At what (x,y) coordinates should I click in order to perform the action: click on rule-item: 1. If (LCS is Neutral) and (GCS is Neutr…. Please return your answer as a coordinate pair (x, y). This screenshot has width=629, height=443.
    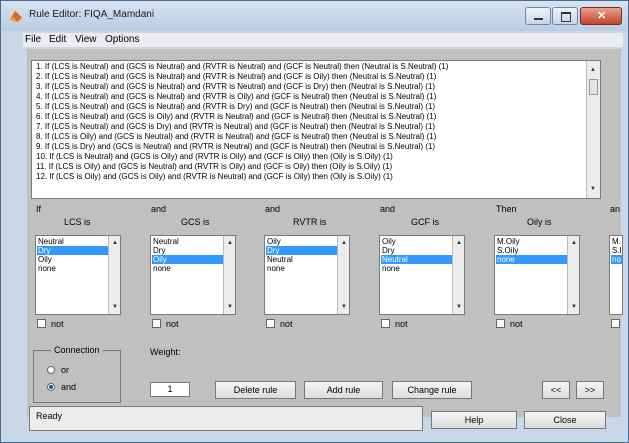
    Looking at the image, I should click on (242, 67).